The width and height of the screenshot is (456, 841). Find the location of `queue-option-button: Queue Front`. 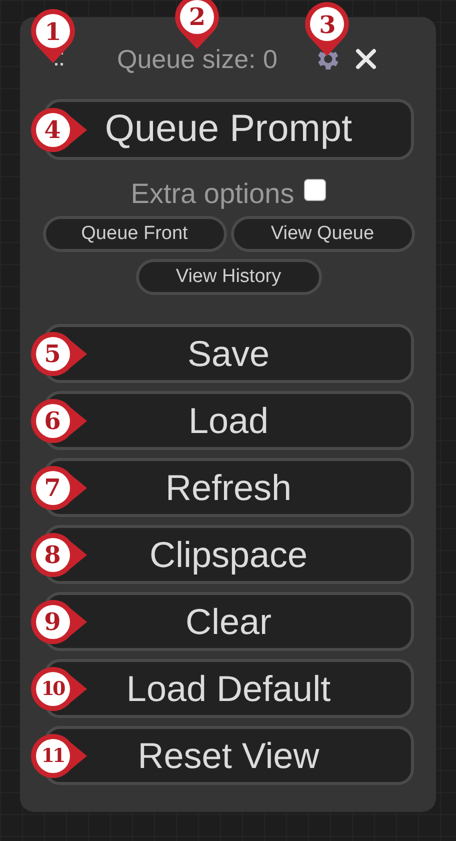

queue-option-button: Queue Front is located at coordinates (134, 234).